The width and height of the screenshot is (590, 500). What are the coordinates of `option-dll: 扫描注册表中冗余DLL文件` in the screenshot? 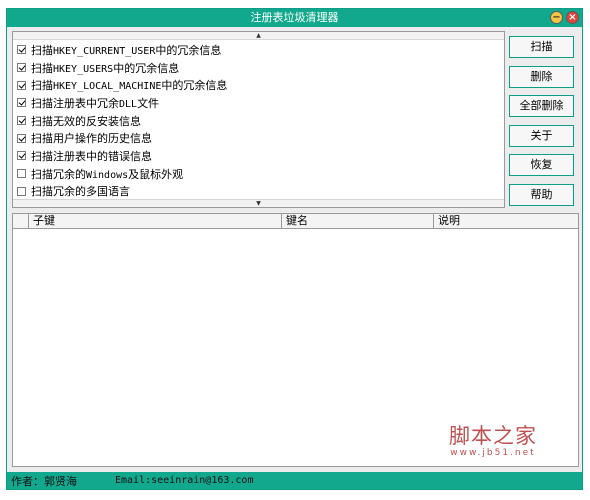 It's located at (260, 103).